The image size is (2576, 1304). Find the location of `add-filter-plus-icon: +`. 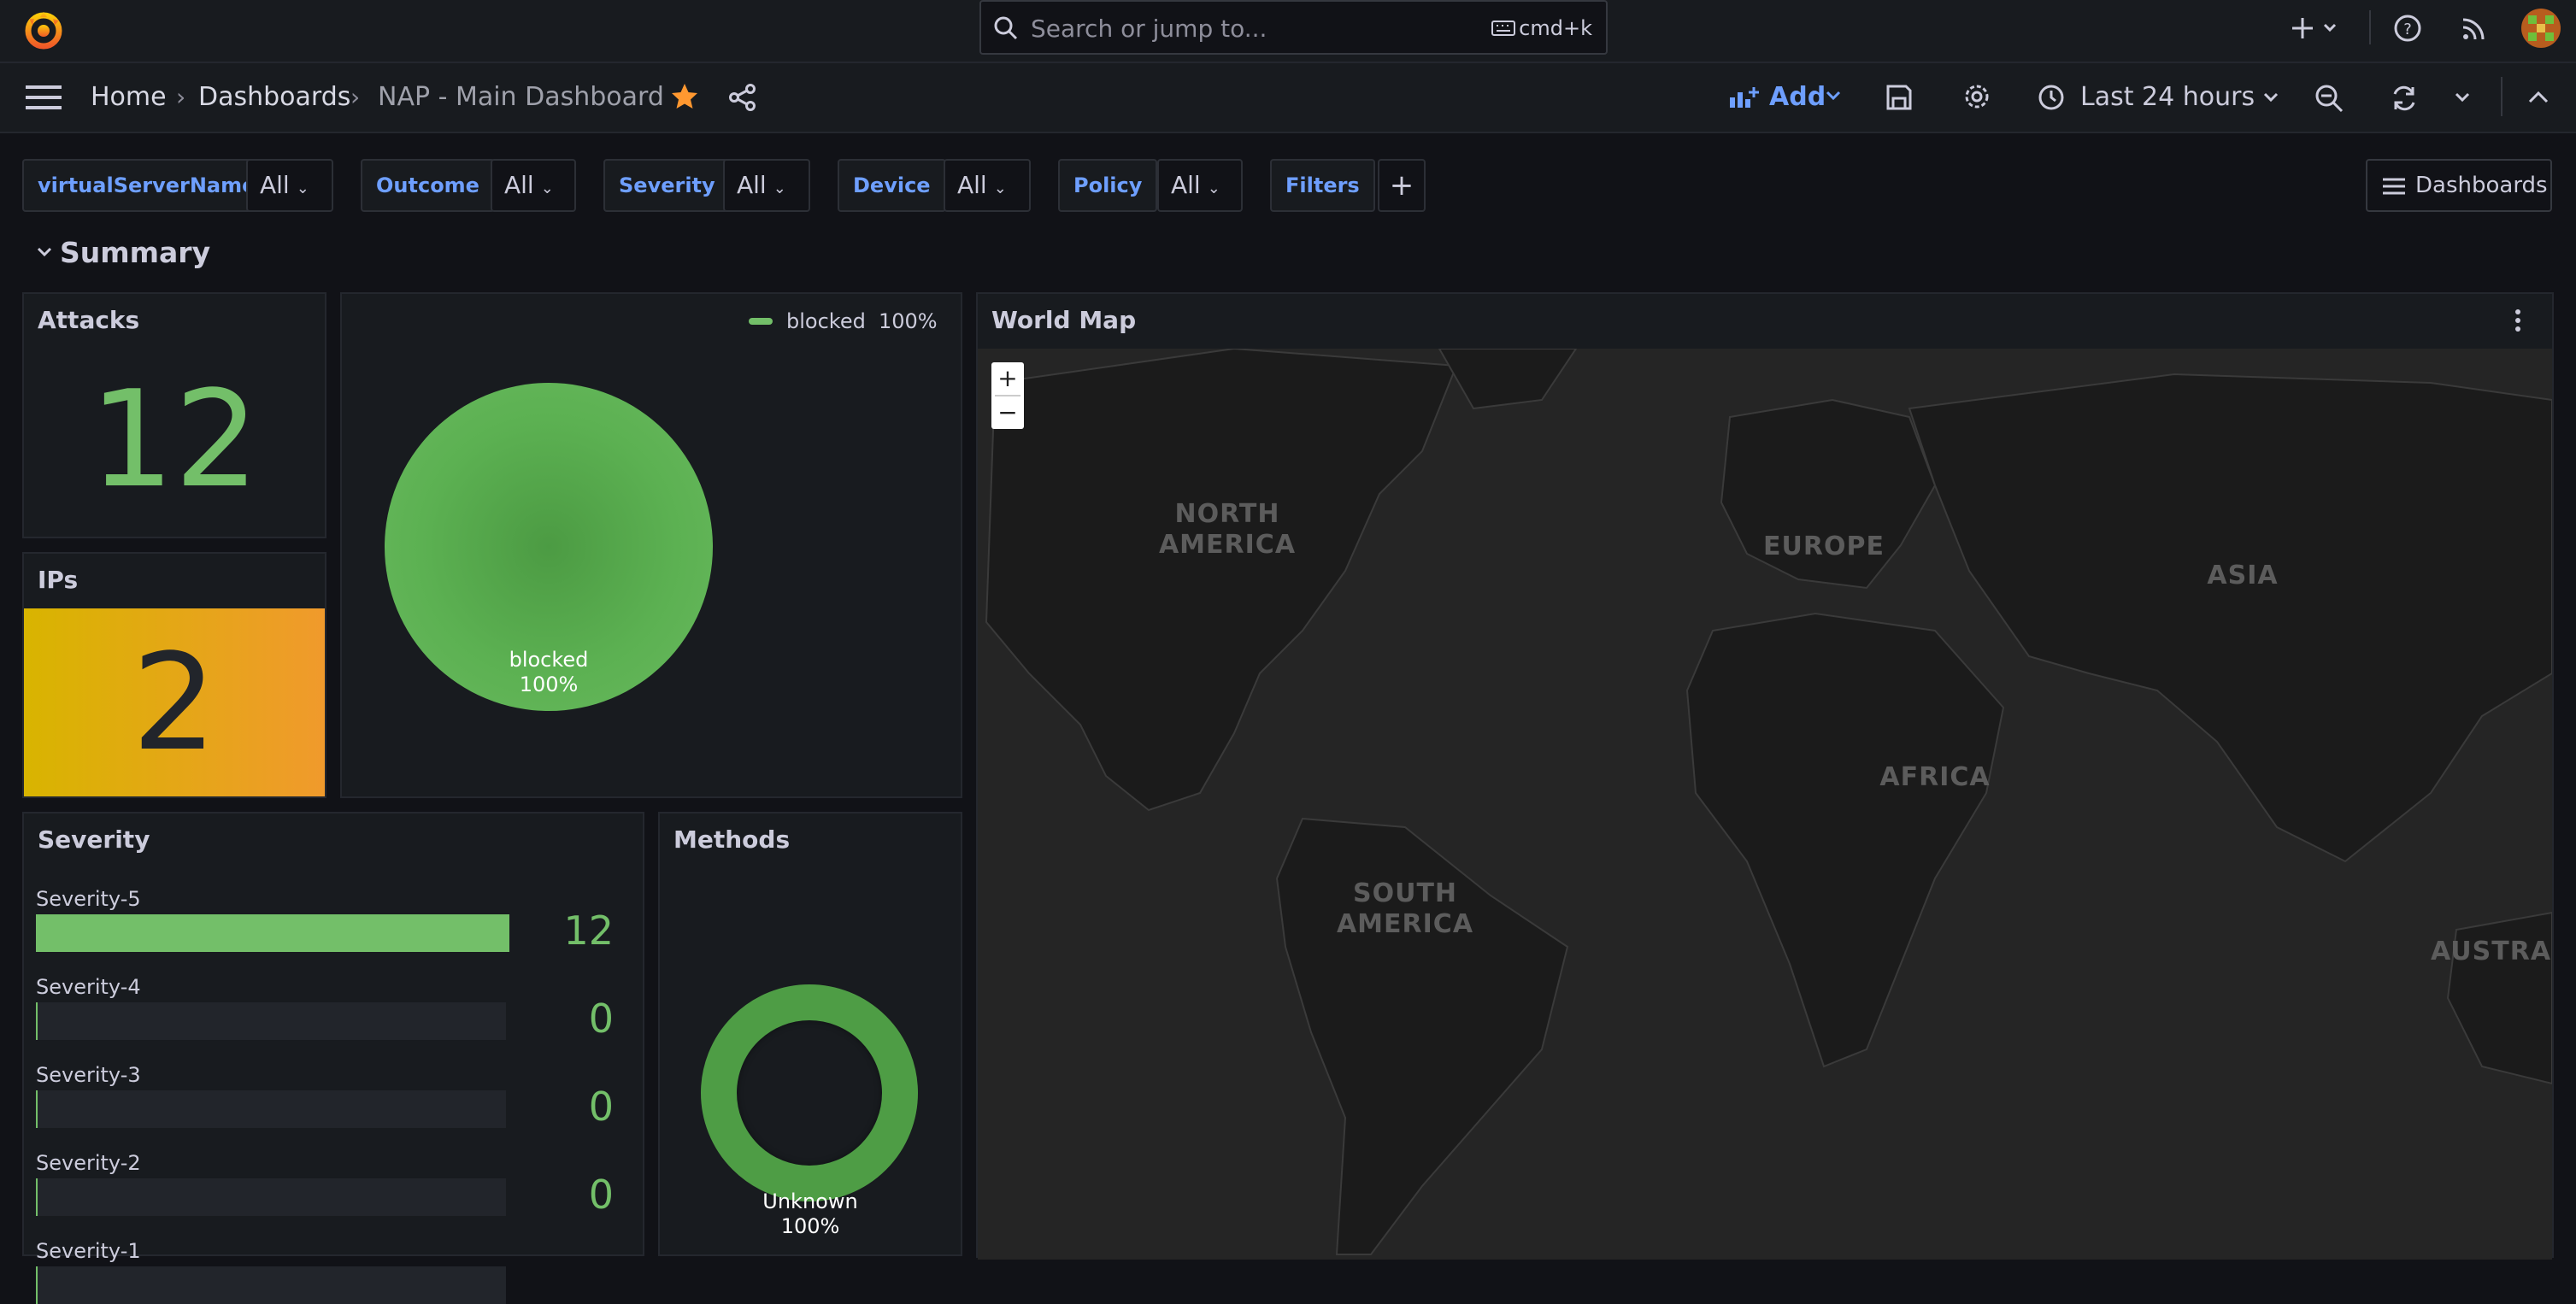

add-filter-plus-icon: + is located at coordinates (1402, 185).